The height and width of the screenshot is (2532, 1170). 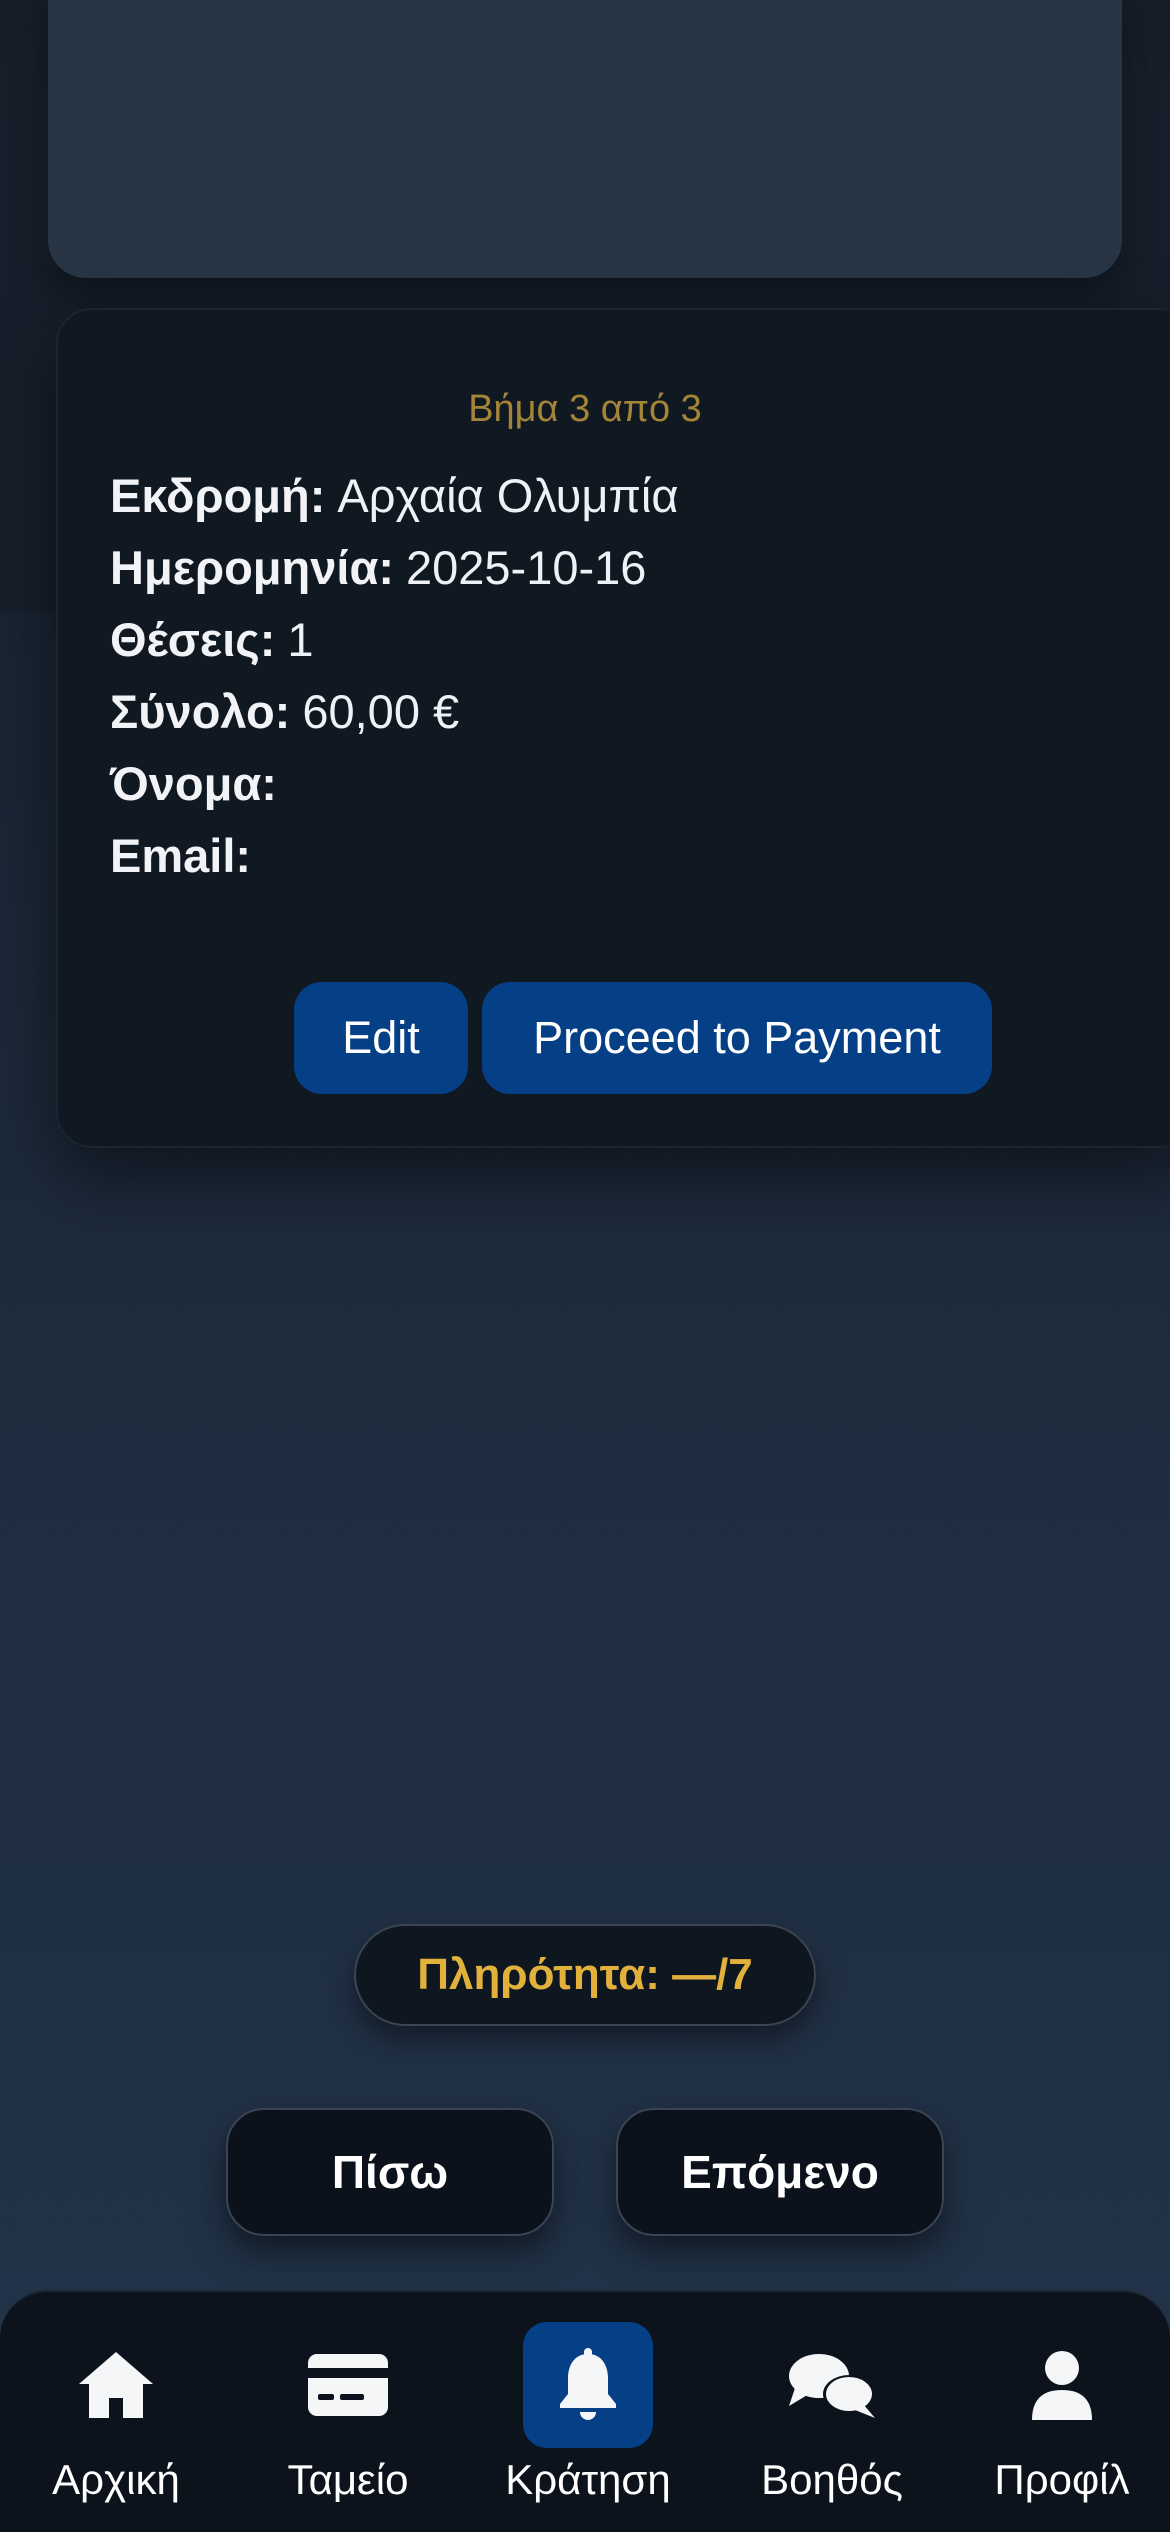 What do you see at coordinates (780, 2172) in the screenshot?
I see `next-button: Επόμενο` at bounding box center [780, 2172].